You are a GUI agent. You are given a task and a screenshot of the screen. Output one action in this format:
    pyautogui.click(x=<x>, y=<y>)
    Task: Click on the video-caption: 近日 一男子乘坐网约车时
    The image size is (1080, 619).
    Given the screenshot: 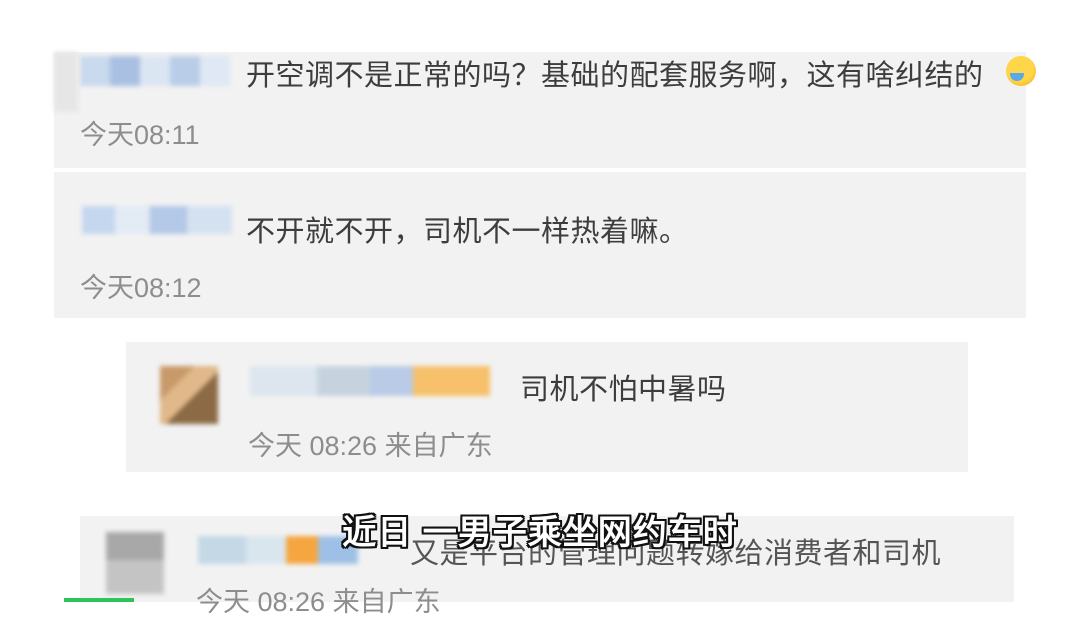 What is the action you would take?
    pyautogui.click(x=540, y=533)
    